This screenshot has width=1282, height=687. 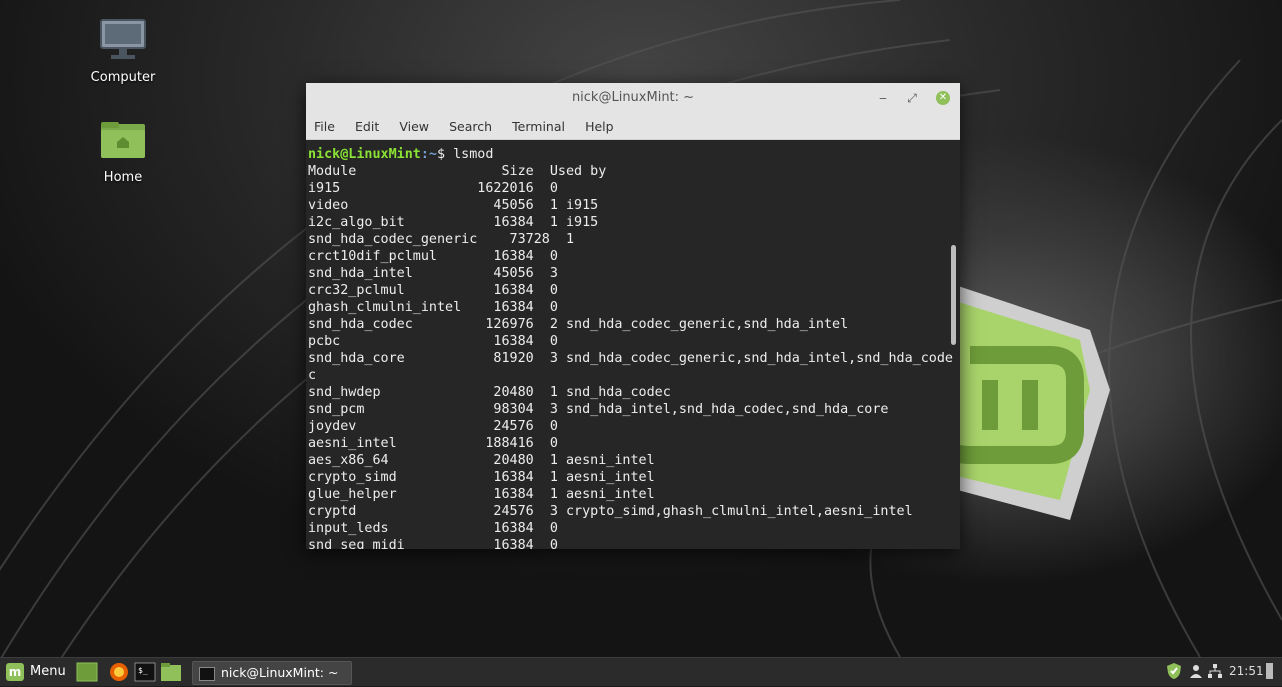 I want to click on output-line: i2c_algo_bit 16384 1 i915, so click(x=453, y=222).